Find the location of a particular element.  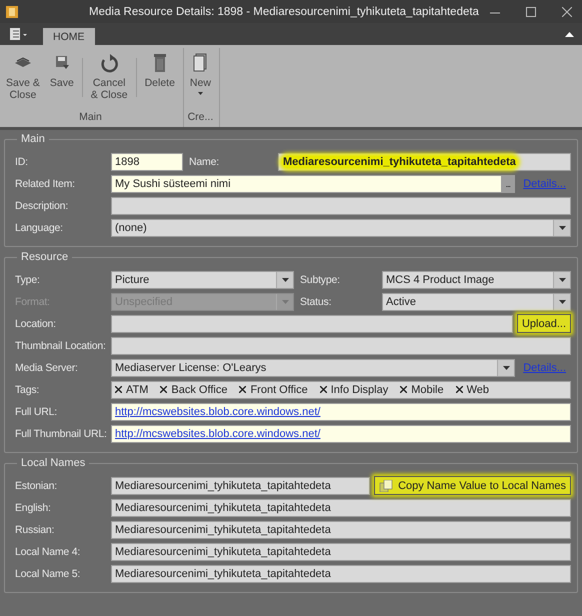

section-title: Main is located at coordinates (33, 139).